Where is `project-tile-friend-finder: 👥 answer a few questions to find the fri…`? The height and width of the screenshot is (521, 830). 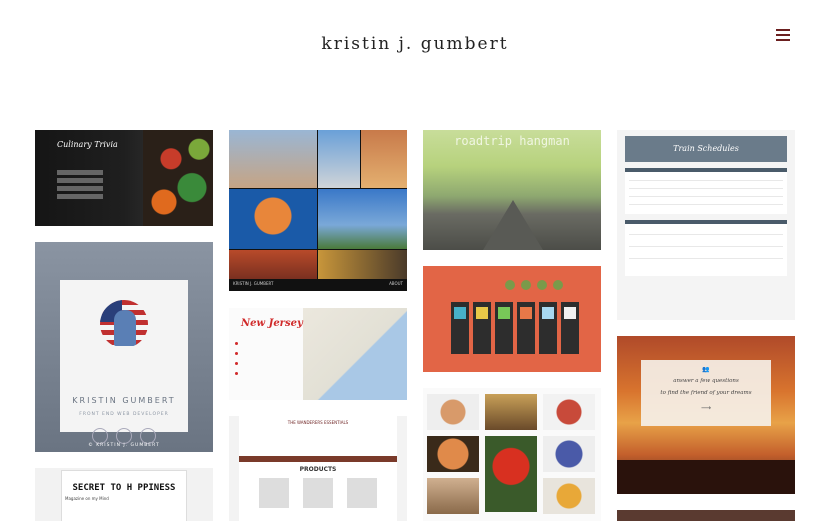
project-tile-friend-finder: 👥 answer a few questions to find the fri… is located at coordinates (706, 415).